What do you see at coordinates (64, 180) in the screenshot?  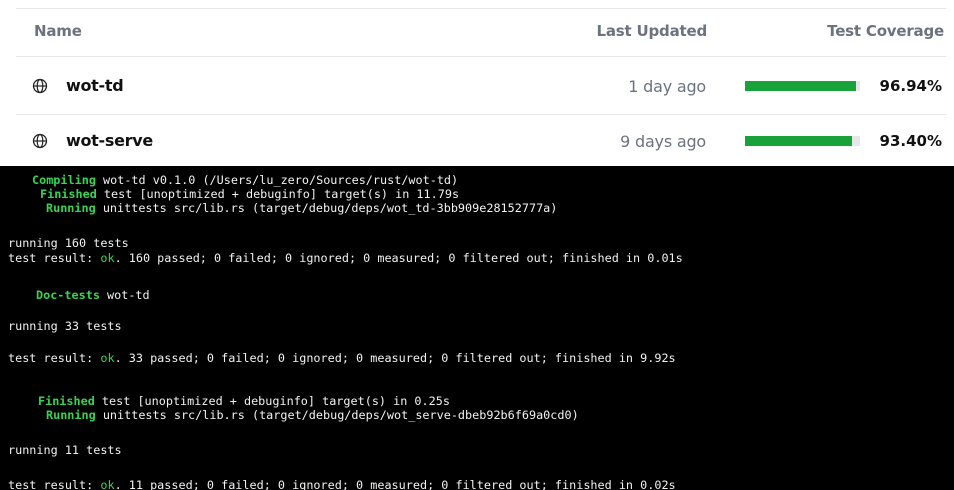 I see `status-keyword: Compiling` at bounding box center [64, 180].